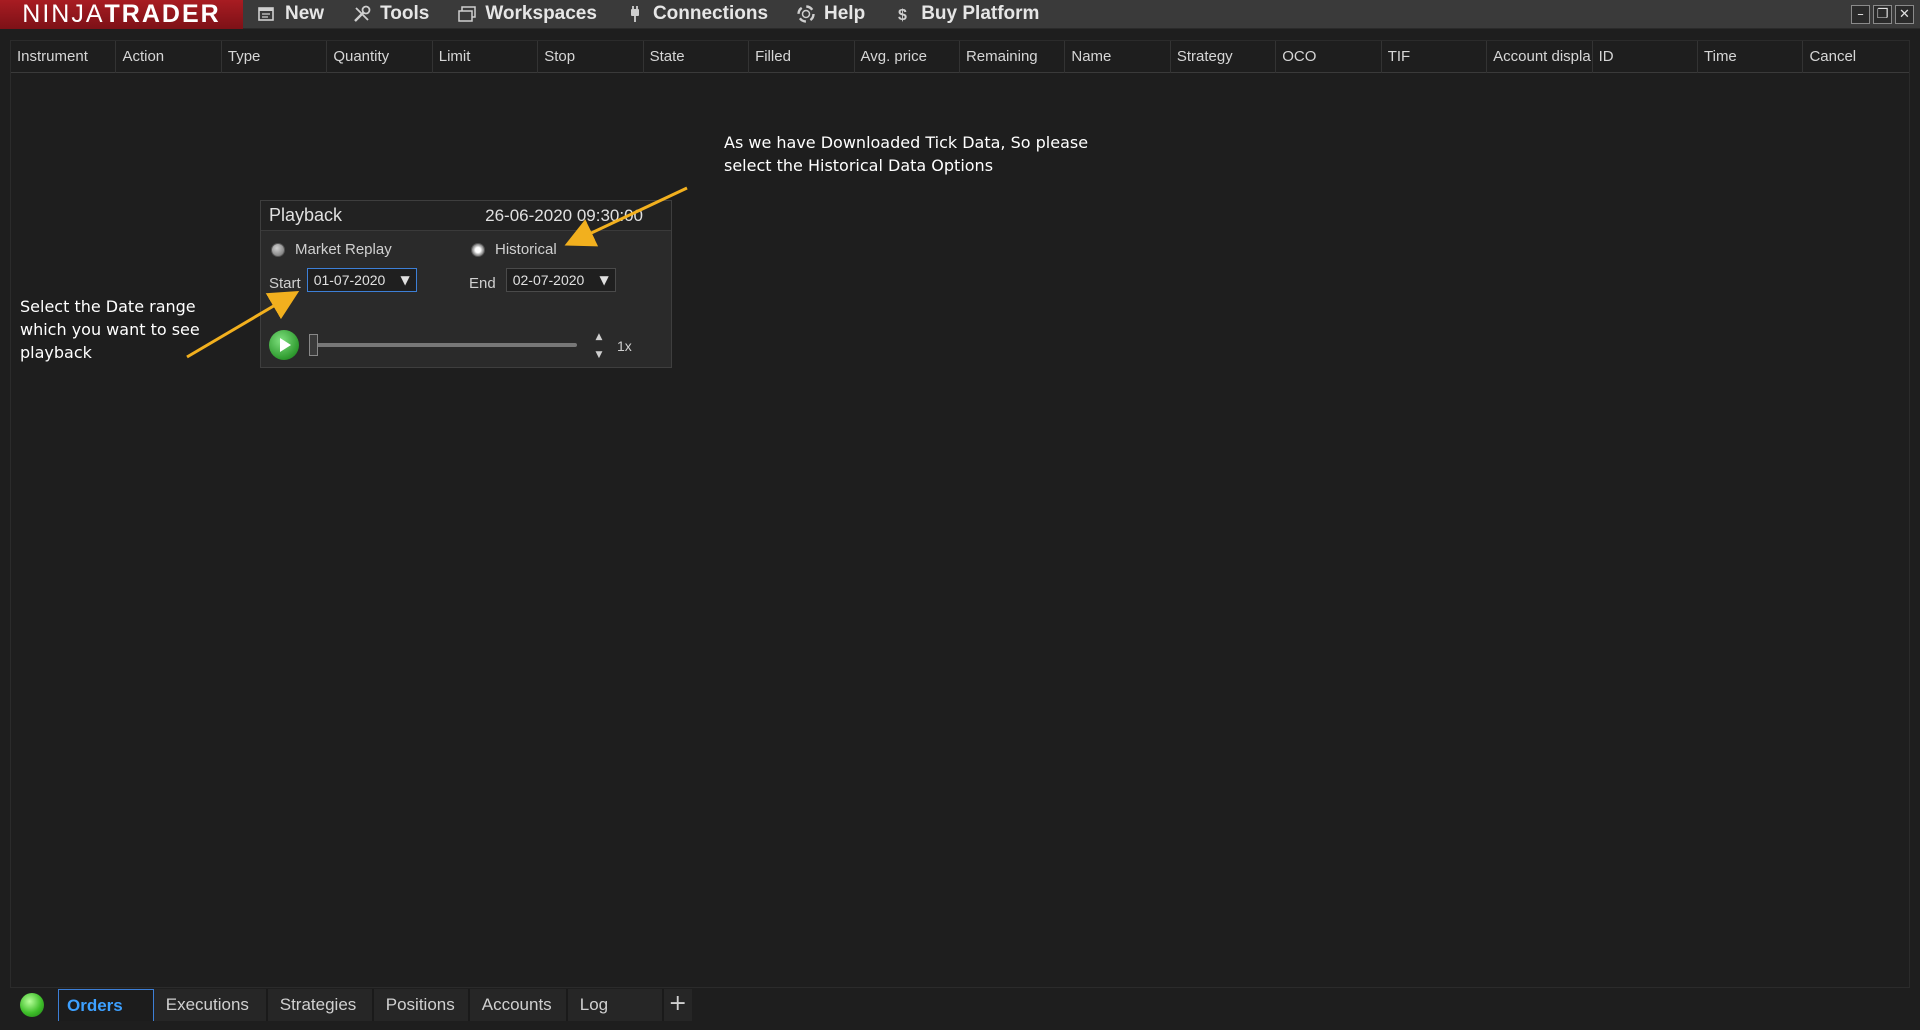 The width and height of the screenshot is (1920, 1030). I want to click on annotation-date-line-2: which you want to see, so click(110, 329).